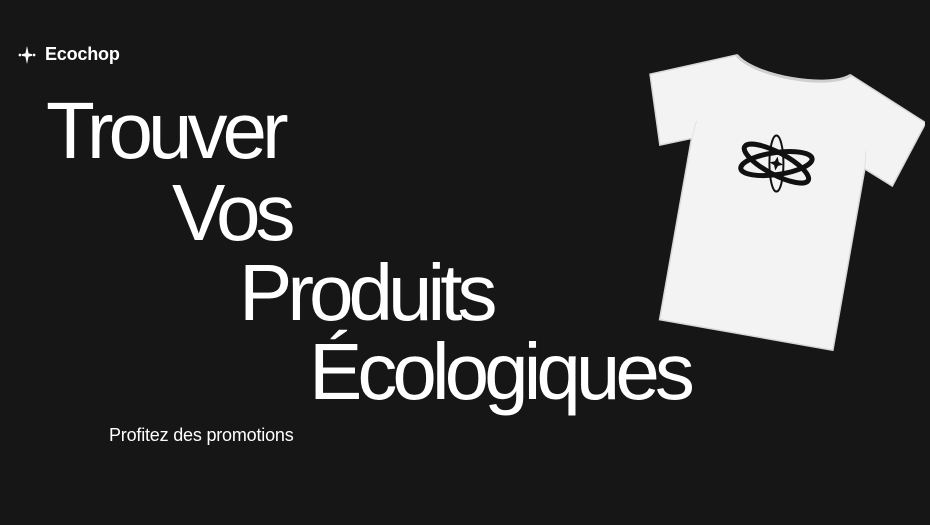 This screenshot has height=525, width=930. Describe the element at coordinates (27, 54) in the screenshot. I see `sparkle-logo-icon` at that location.